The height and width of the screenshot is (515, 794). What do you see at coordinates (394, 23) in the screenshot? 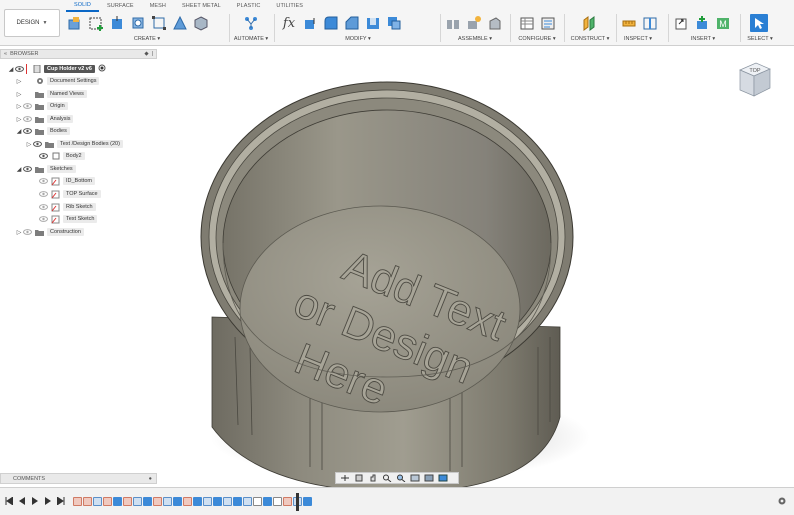
I see `combine-icon` at bounding box center [394, 23].